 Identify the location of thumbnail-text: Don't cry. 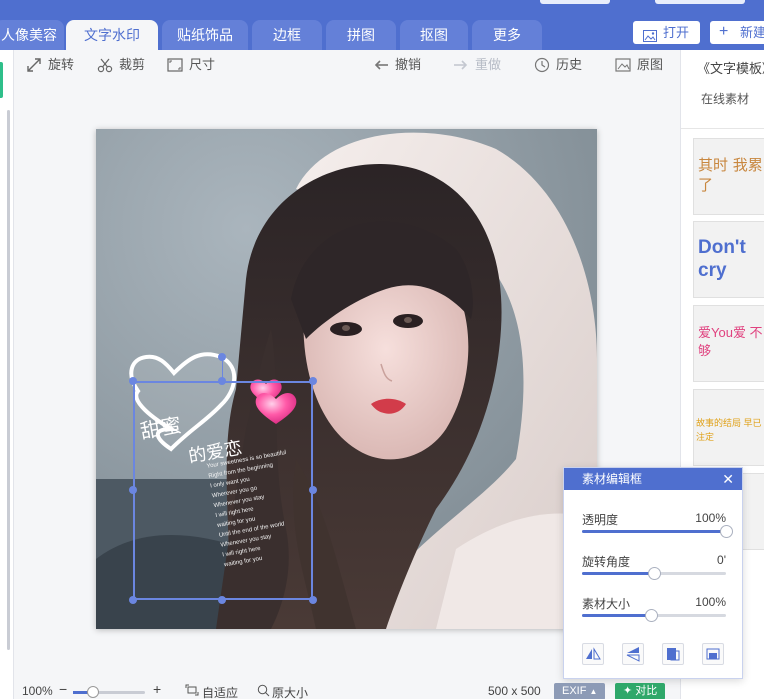
(722, 259).